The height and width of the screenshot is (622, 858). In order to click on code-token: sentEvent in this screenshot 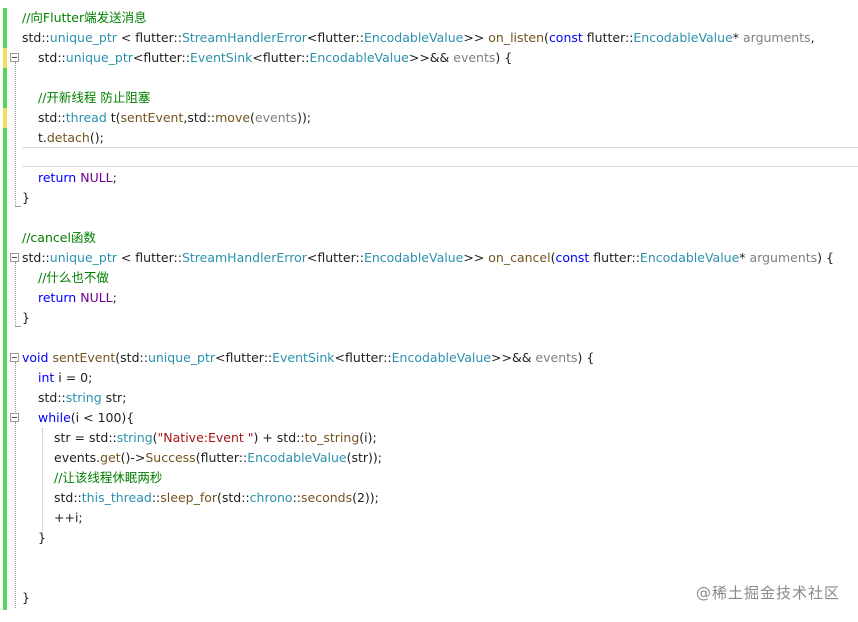, I will do `click(84, 357)`.